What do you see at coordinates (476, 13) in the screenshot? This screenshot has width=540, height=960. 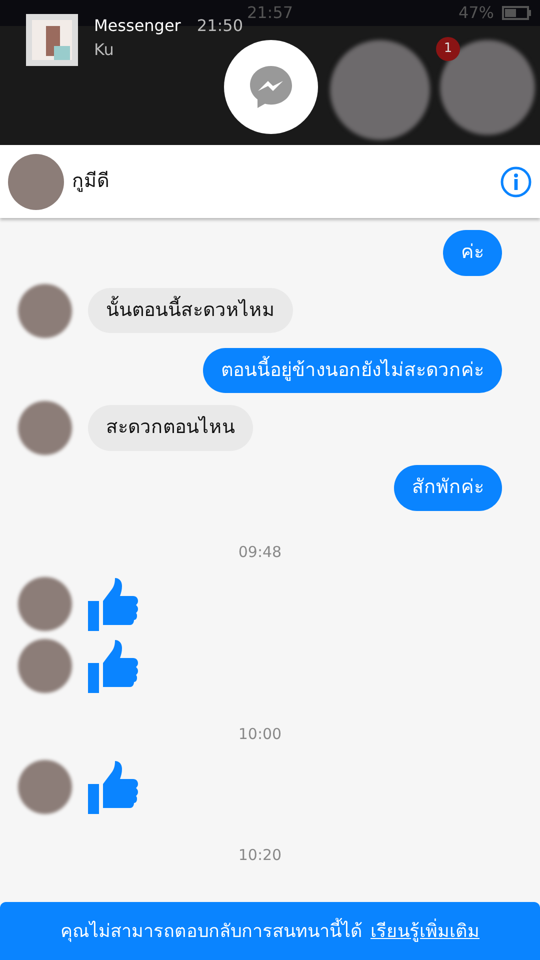 I see `battery-percent: 47%` at bounding box center [476, 13].